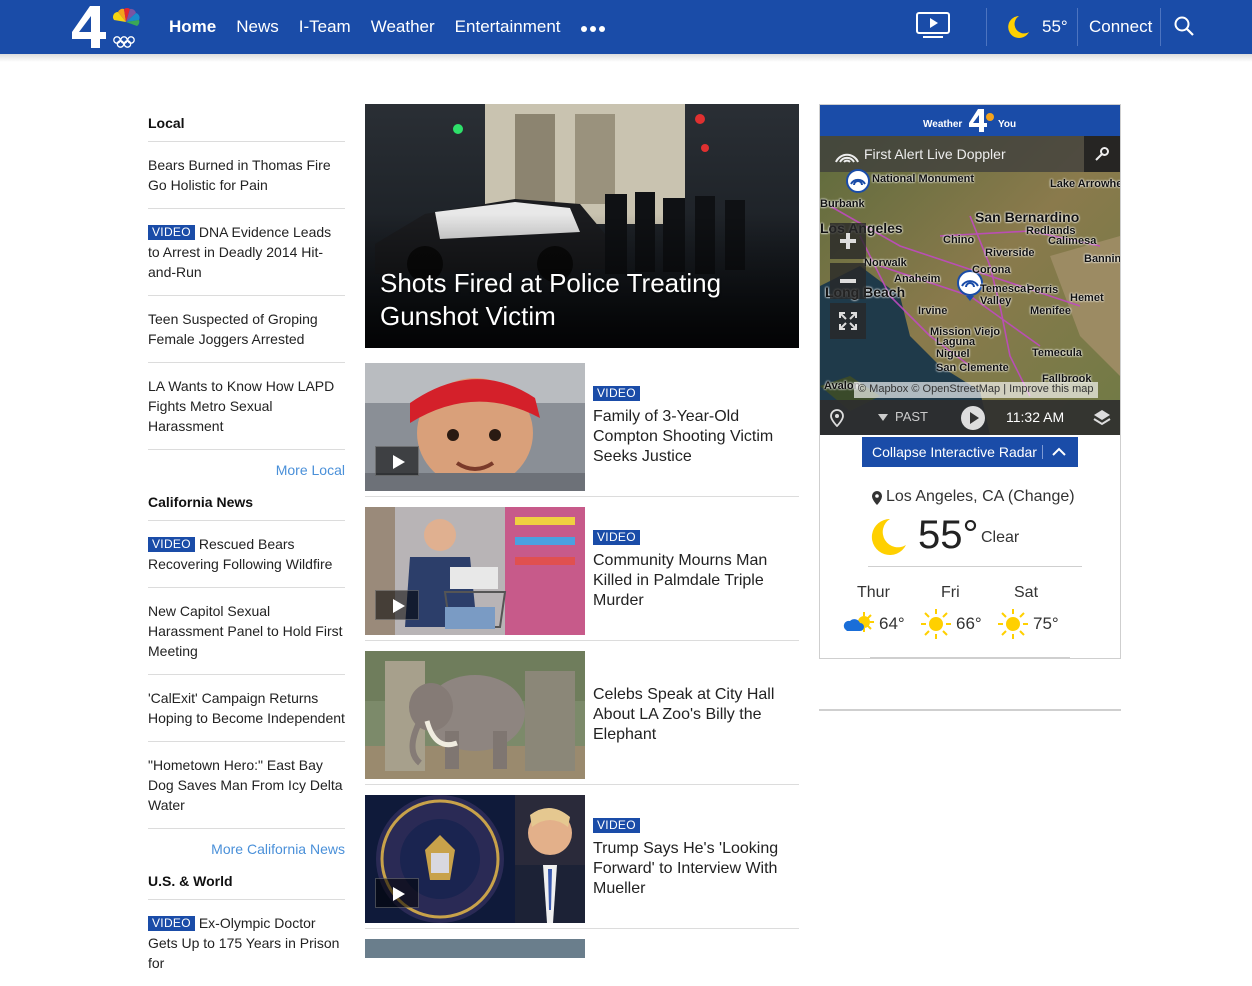 The height and width of the screenshot is (986, 1252). What do you see at coordinates (246, 505) in the screenshot?
I see `section-title-california: California News` at bounding box center [246, 505].